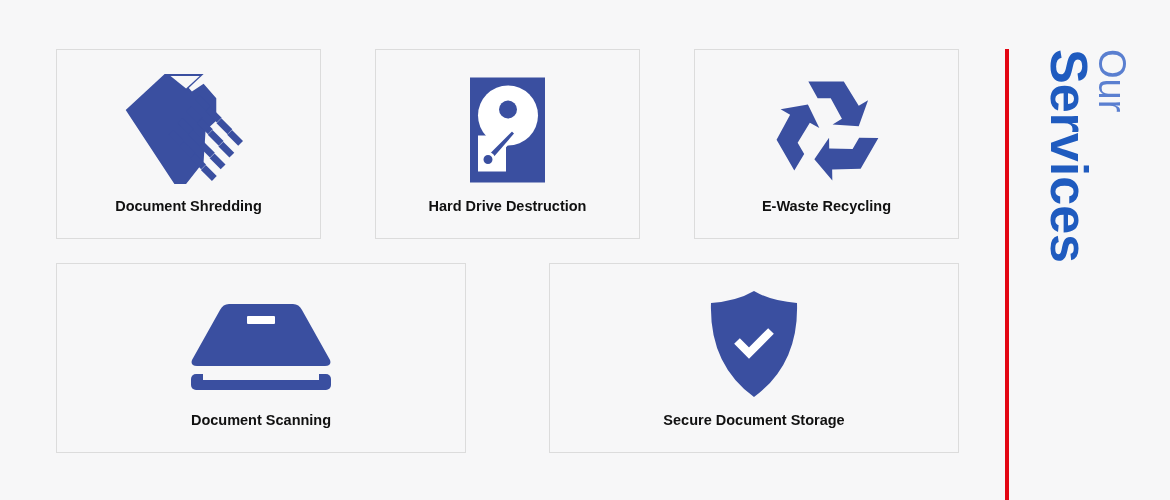 Image resolution: width=1170 pixels, height=500 pixels. What do you see at coordinates (507, 144) in the screenshot?
I see `service-card: Hard Drive Destruction` at bounding box center [507, 144].